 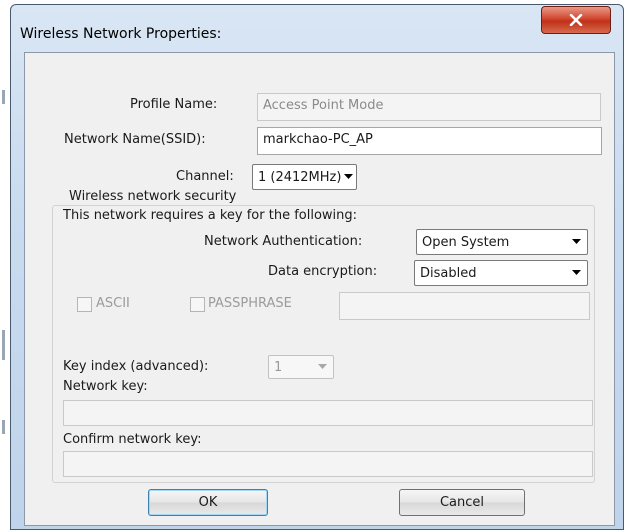 I want to click on key-index-label: Key index (advanced):, so click(x=136, y=366).